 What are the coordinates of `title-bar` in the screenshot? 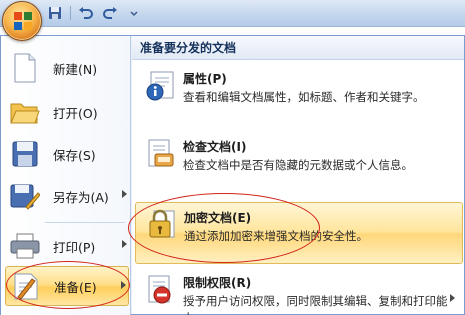 It's located at (232, 13).